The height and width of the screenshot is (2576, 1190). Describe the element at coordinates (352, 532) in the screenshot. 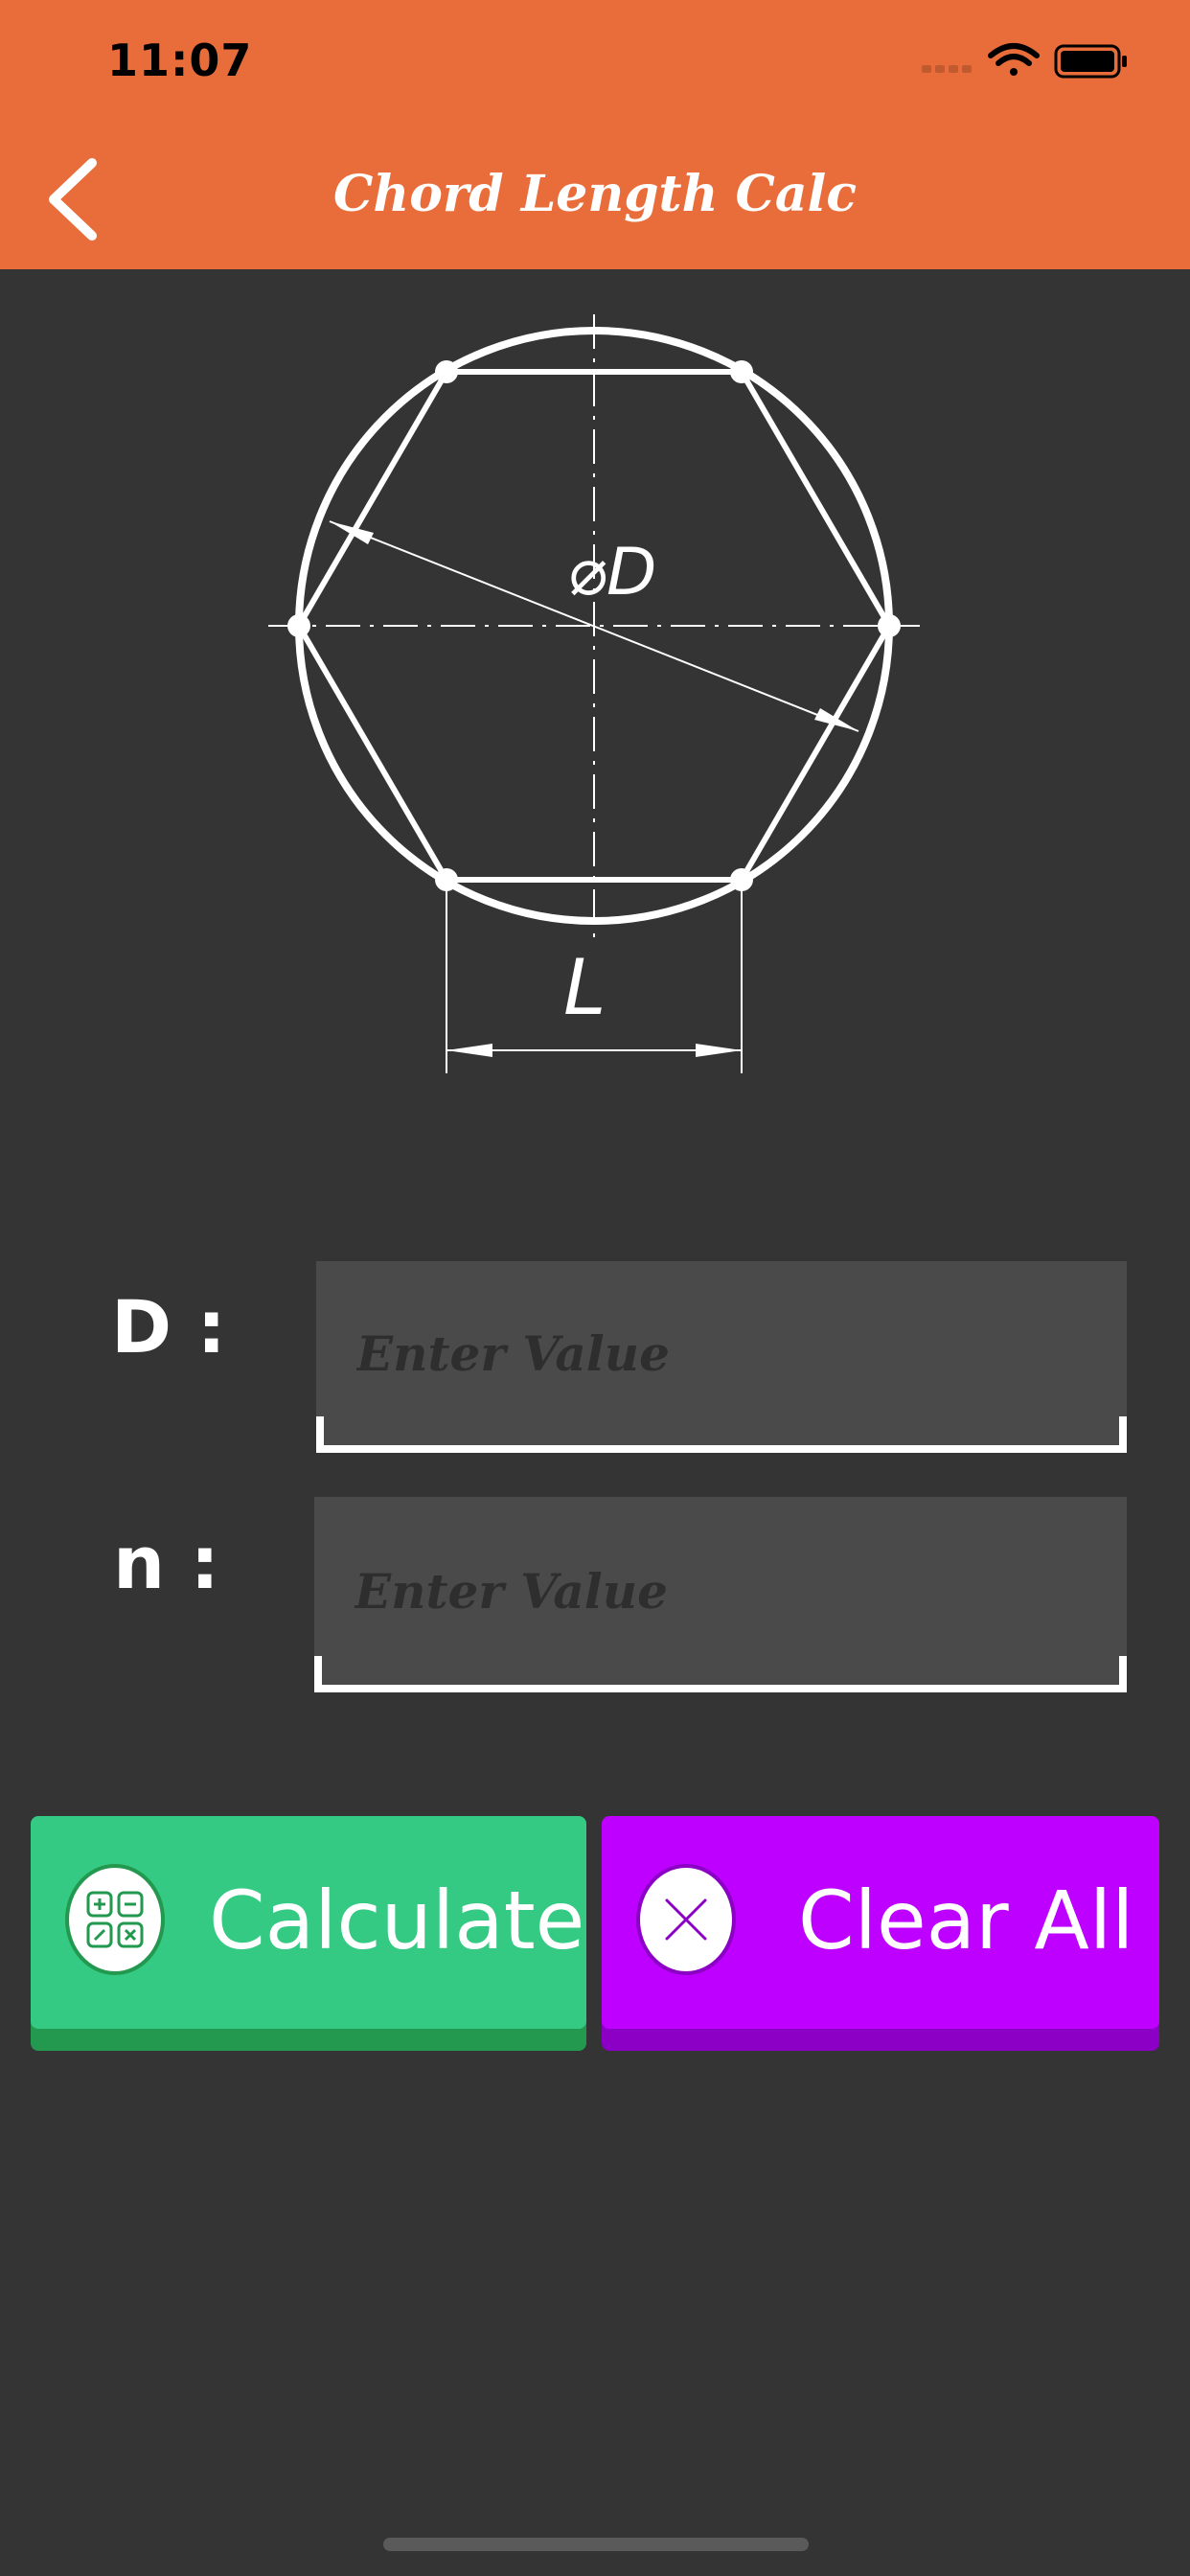

I see `diameter-arrow-start` at that location.